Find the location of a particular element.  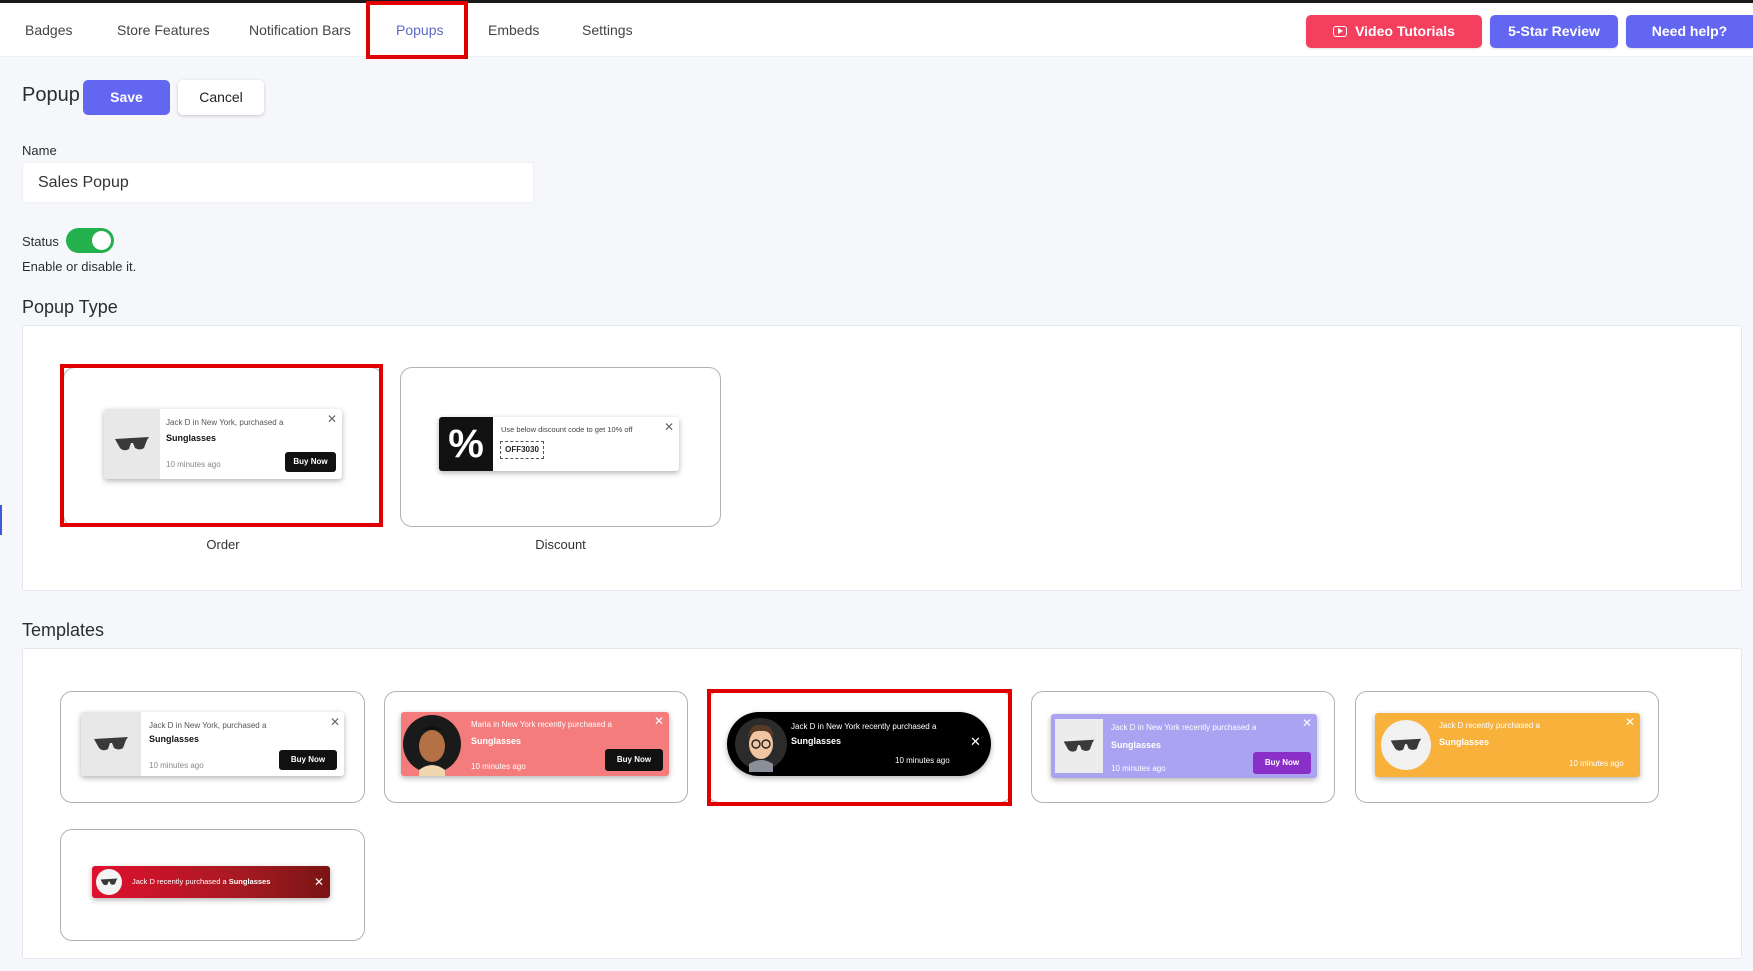

status-help-text: Enable or disable it. is located at coordinates (79, 266).